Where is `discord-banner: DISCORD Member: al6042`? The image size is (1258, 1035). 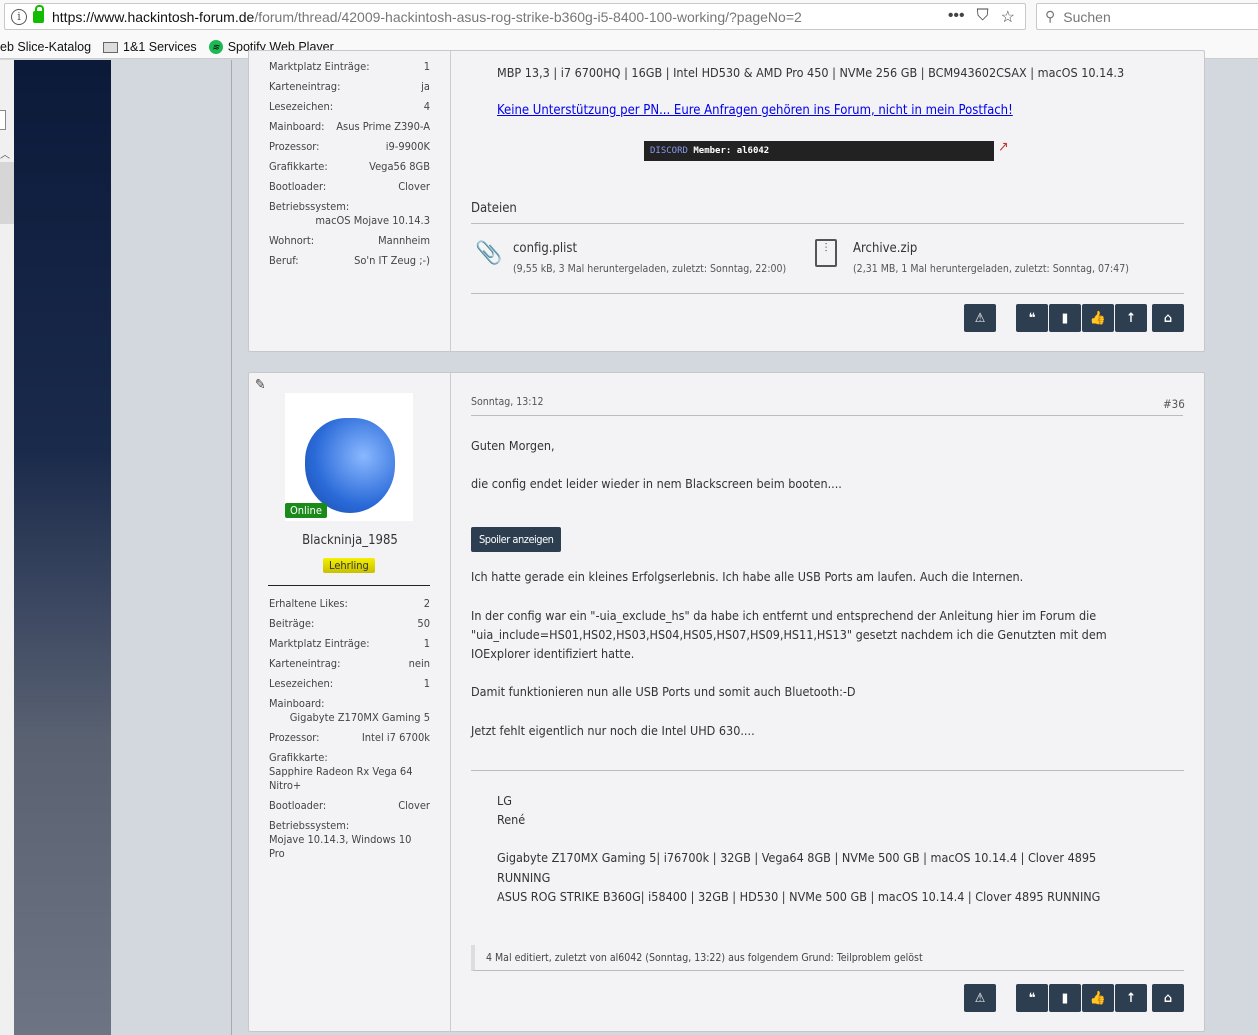
discord-banner: DISCORD Member: al6042 is located at coordinates (819, 151).